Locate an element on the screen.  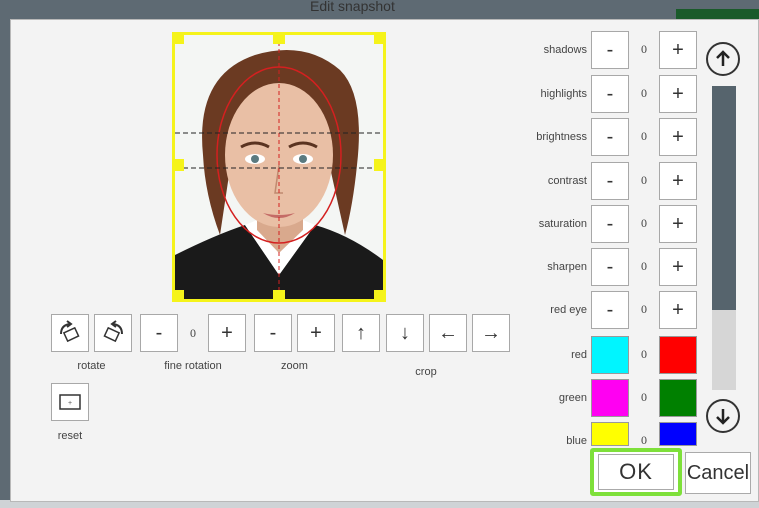
color-red-decrease-swatch is located at coordinates (610, 355).